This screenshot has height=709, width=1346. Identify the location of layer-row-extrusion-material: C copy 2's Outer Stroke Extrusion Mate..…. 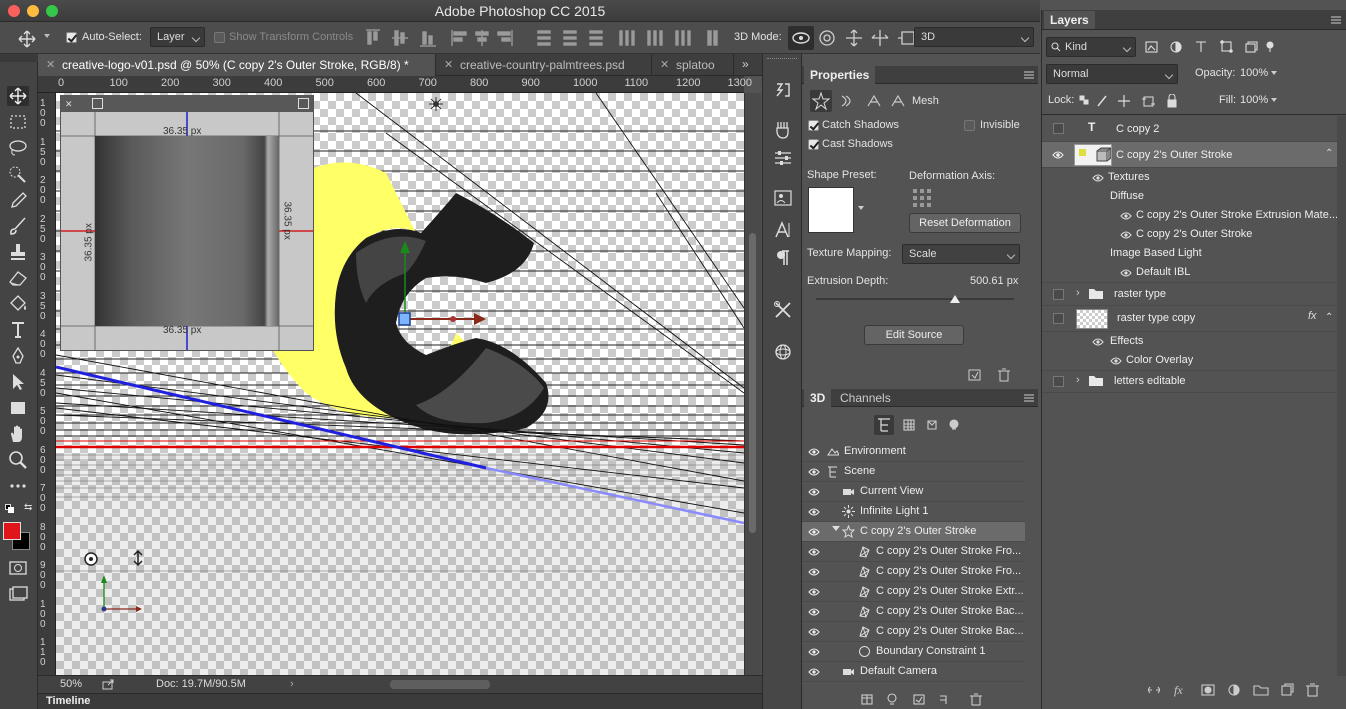
(1190, 215).